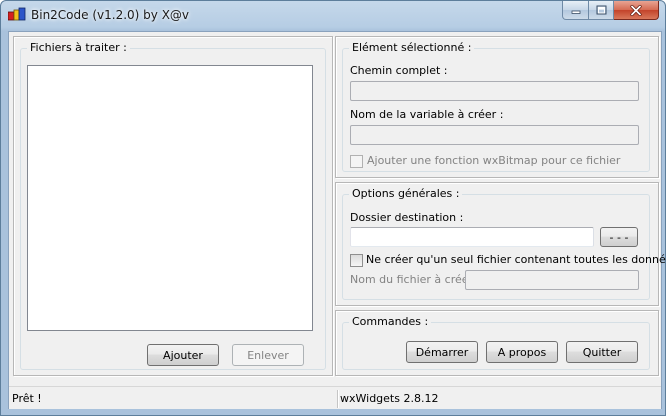 The image size is (666, 416). I want to click on full-path-label: Chemin complet :, so click(399, 70).